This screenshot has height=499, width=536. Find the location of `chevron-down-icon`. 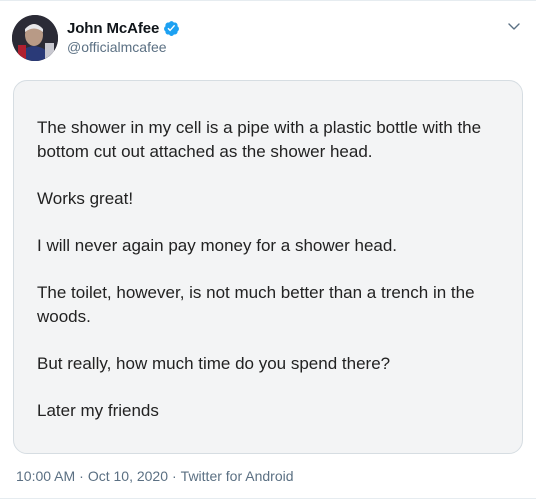

chevron-down-icon is located at coordinates (514, 26).